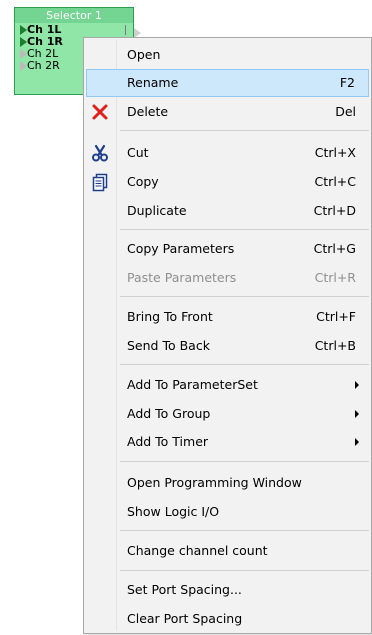 The image size is (372, 635). Describe the element at coordinates (227, 317) in the screenshot. I see `menu-item-bring-to-front: Bring To Front Ctrl+F` at that location.